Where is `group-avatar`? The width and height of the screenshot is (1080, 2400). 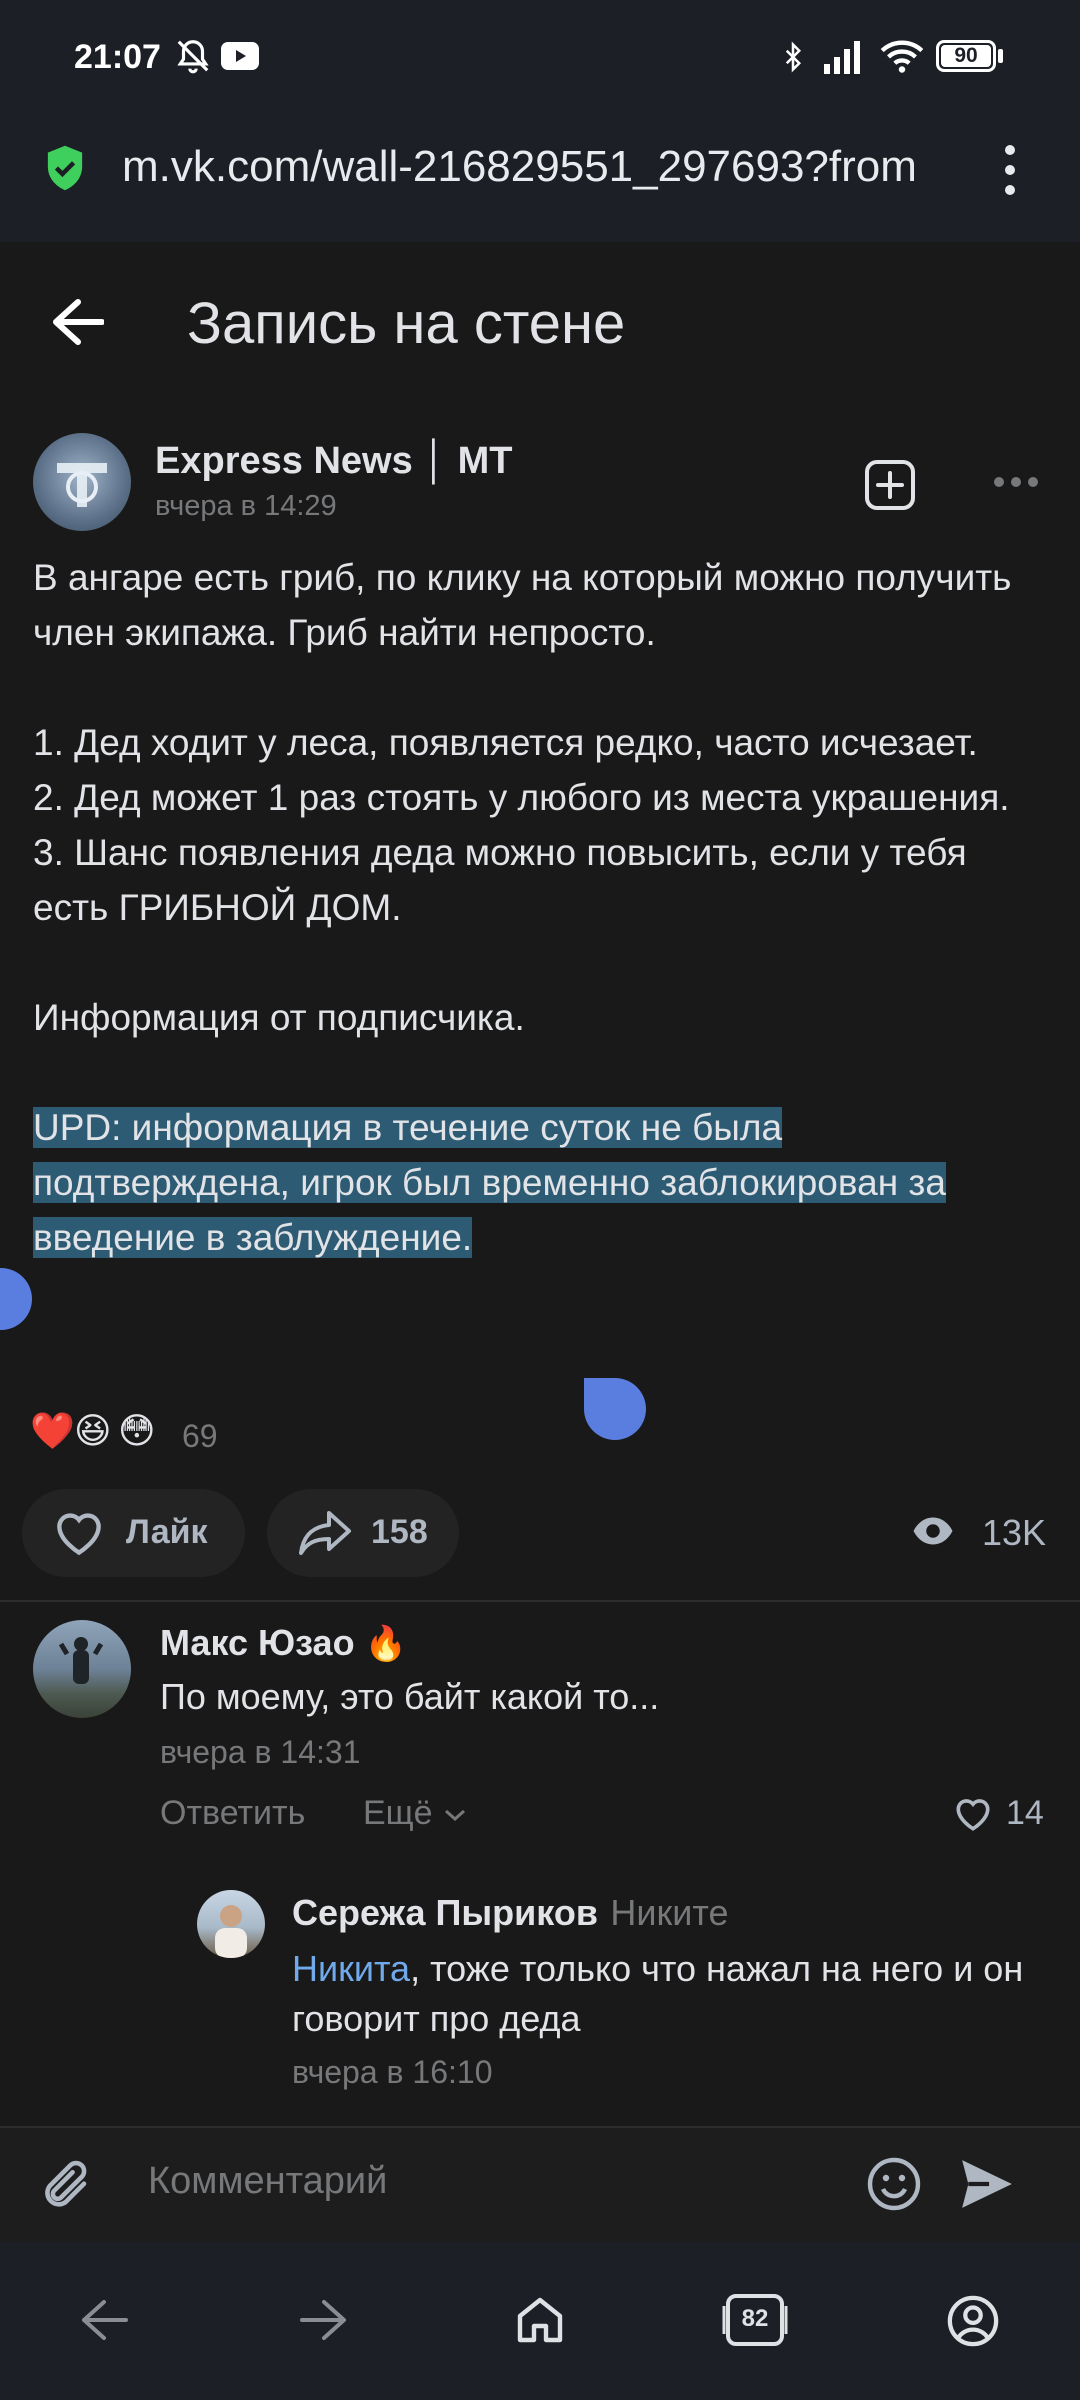
group-avatar is located at coordinates (82, 482).